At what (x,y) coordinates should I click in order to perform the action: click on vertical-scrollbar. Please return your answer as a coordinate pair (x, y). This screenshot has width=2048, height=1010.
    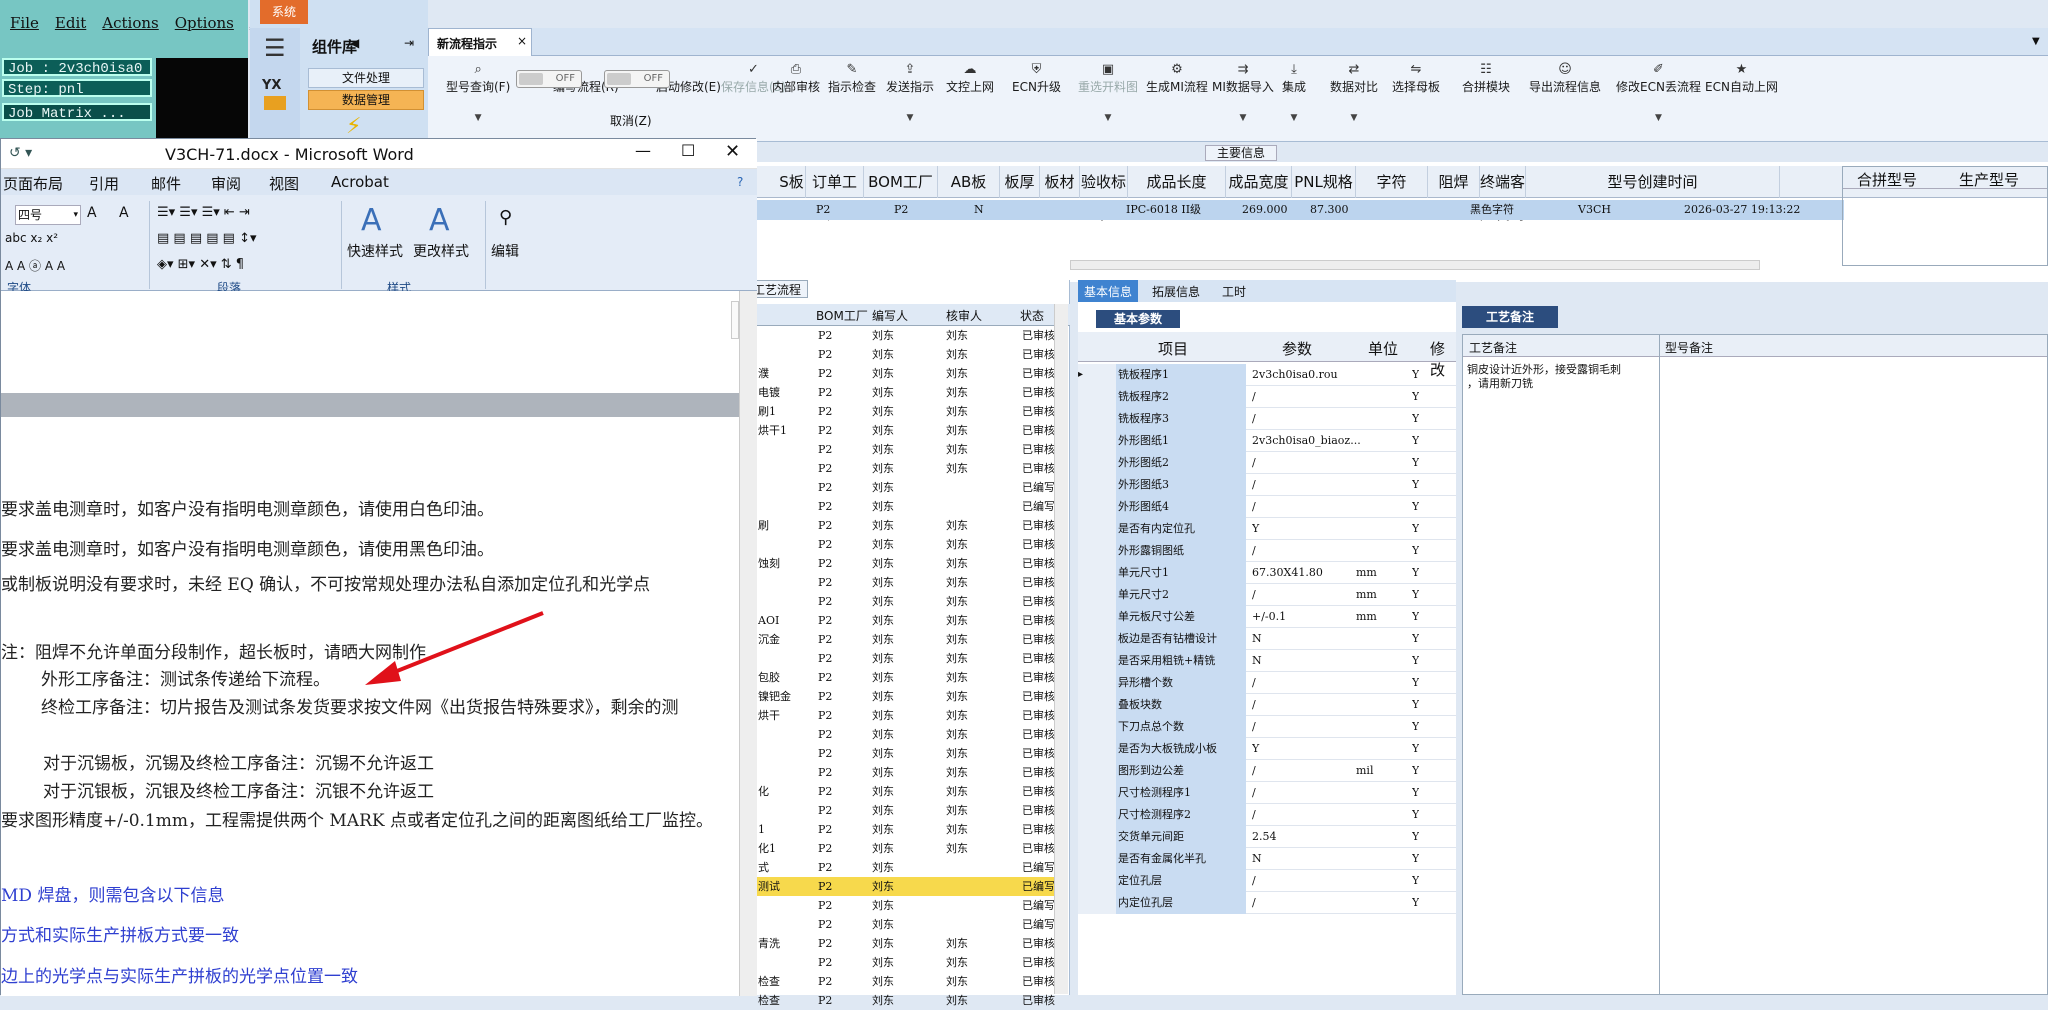
    Looking at the image, I should click on (748, 643).